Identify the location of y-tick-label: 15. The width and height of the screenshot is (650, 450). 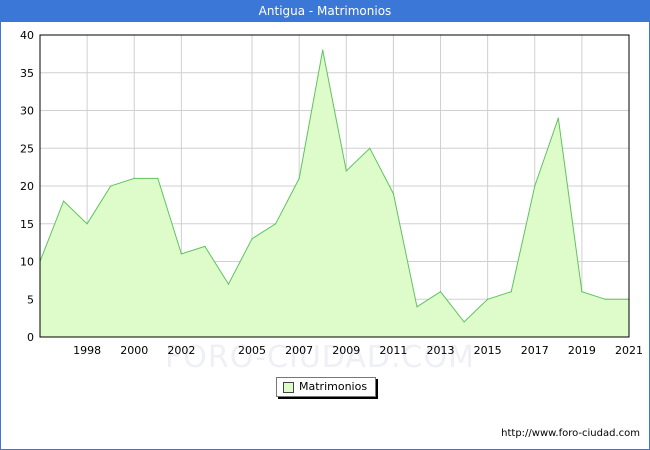
(27, 224).